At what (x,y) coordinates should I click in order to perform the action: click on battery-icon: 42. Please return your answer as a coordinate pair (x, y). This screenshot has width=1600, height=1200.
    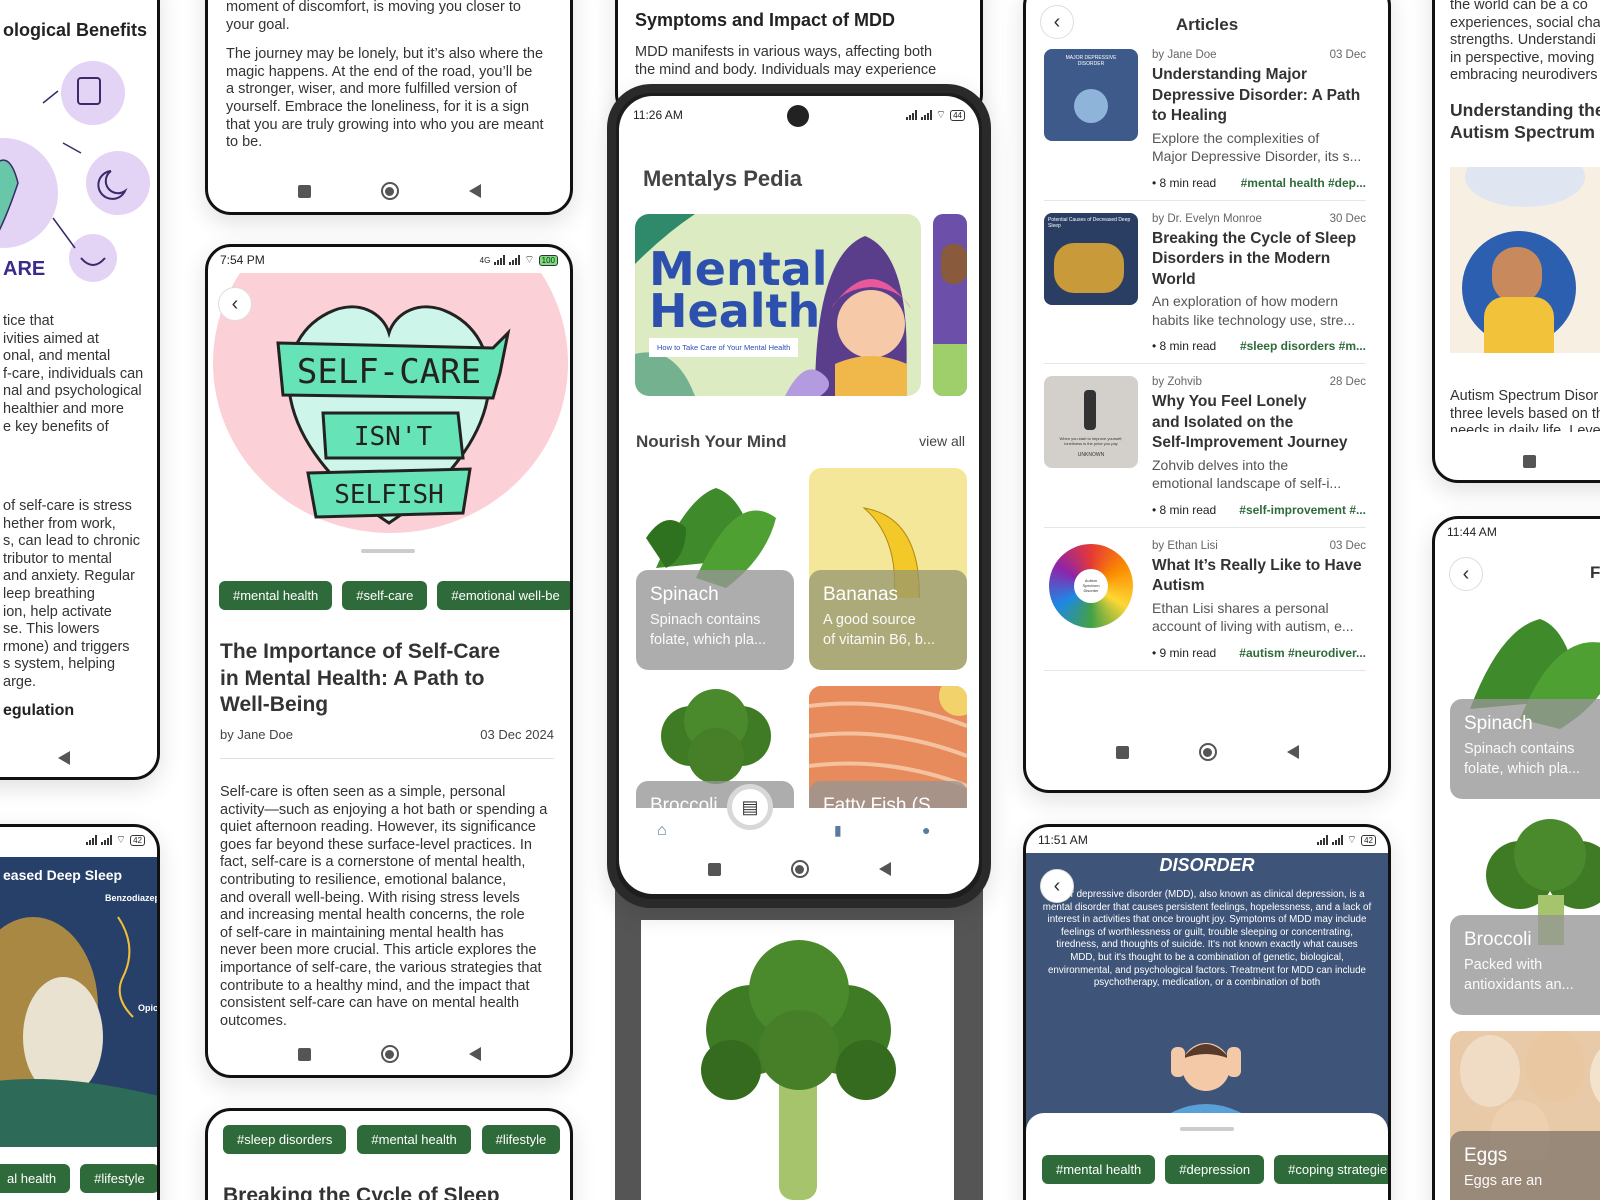
    Looking at the image, I should click on (137, 840).